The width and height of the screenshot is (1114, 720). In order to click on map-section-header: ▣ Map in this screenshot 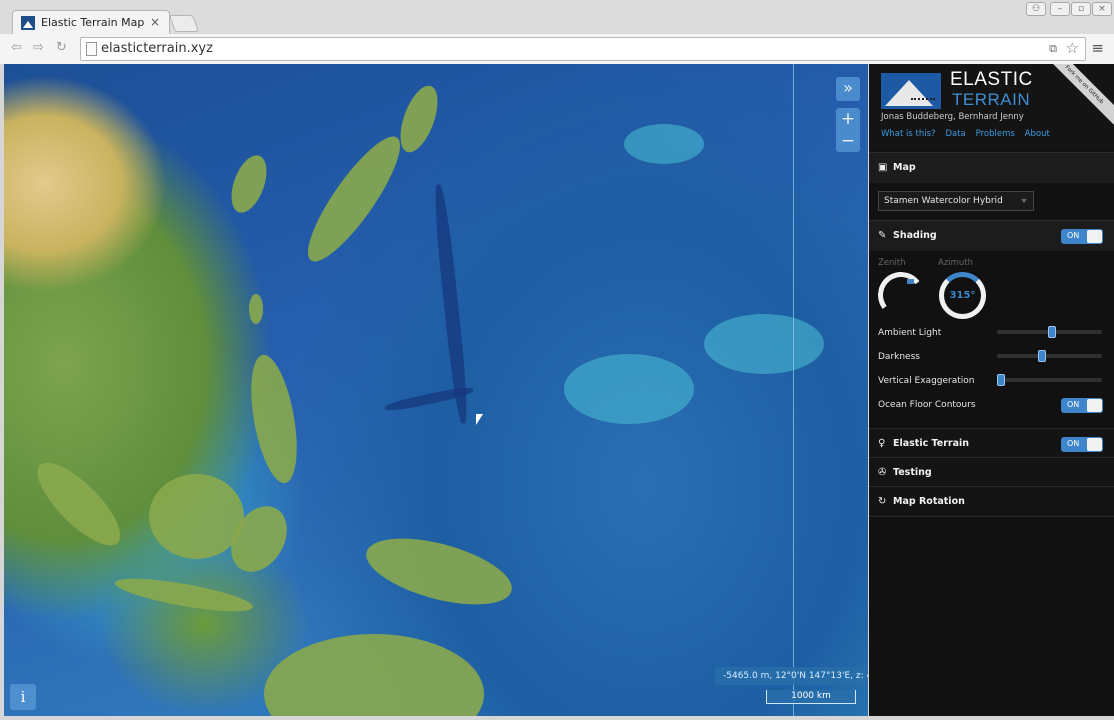, I will do `click(991, 168)`.